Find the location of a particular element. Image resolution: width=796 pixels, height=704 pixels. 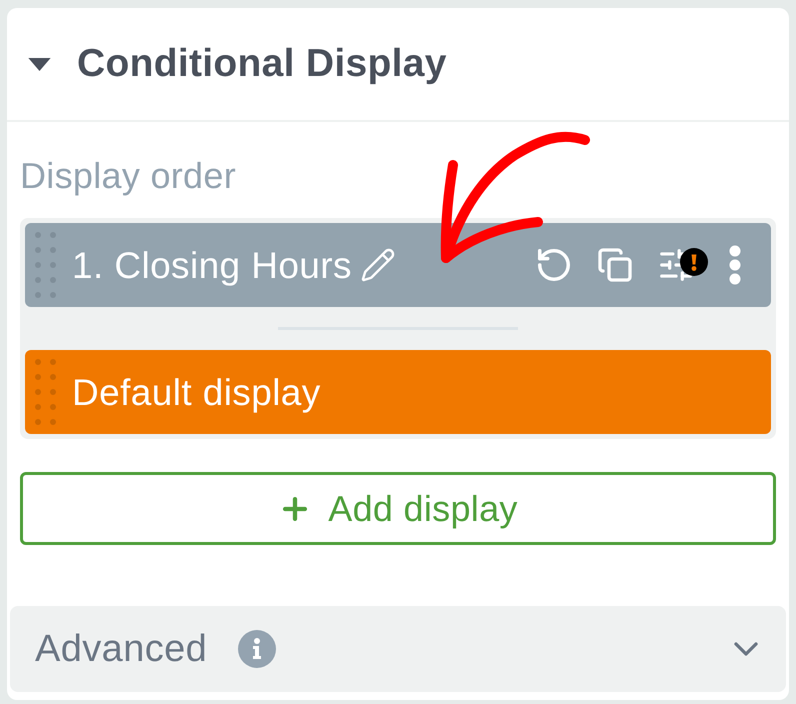

pencil-icon is located at coordinates (378, 265).